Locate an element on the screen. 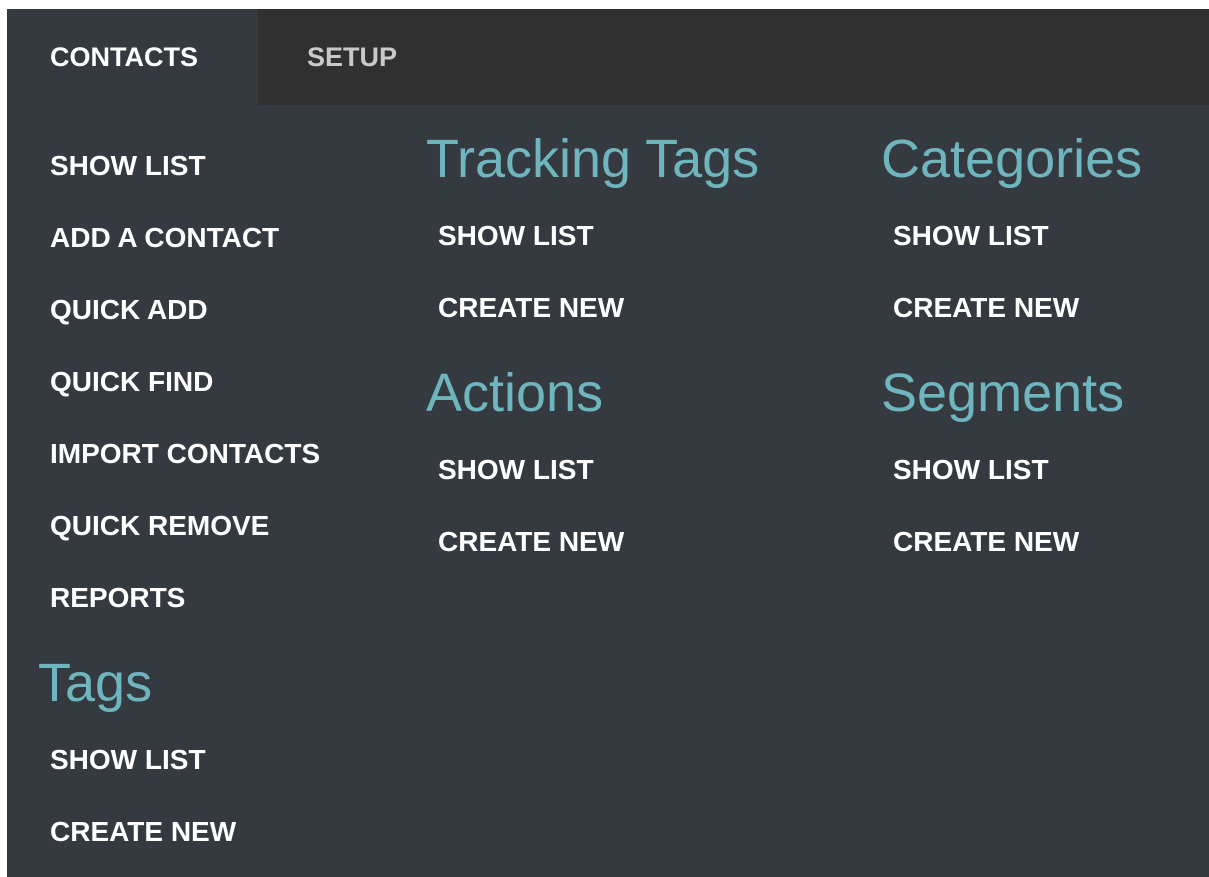 This screenshot has width=1209, height=877. tab-setup-label: SETUP is located at coordinates (352, 56).